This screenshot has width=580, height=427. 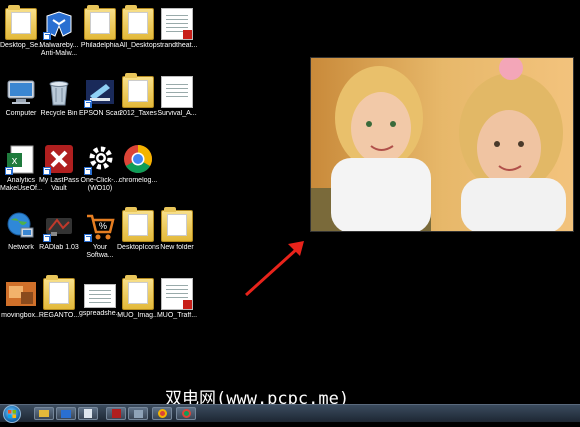 I want to click on desktop-icon-network: Network, so click(x=21, y=231).